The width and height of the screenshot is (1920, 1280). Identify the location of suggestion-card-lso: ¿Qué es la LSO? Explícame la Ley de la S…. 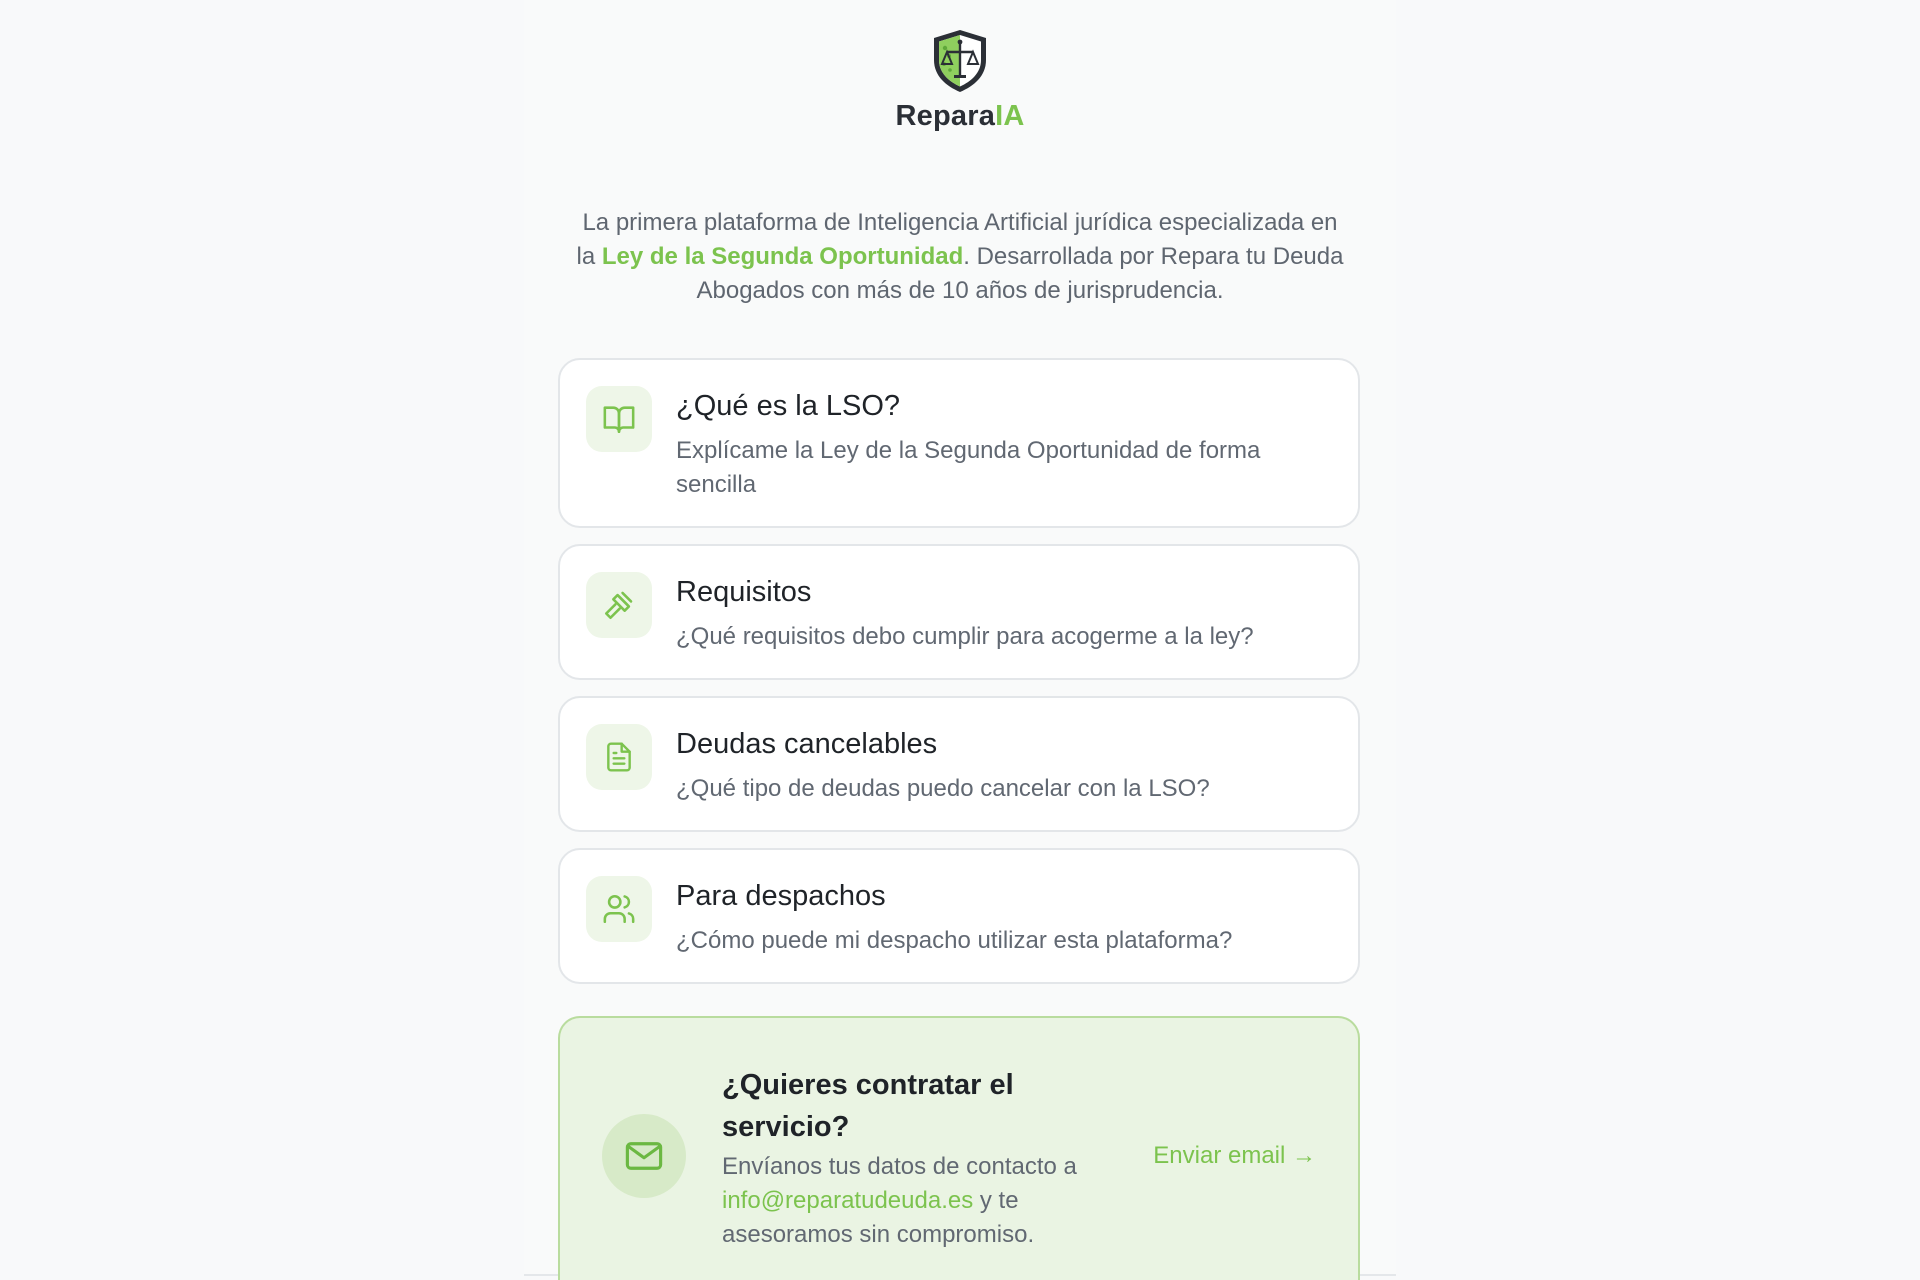
(959, 443).